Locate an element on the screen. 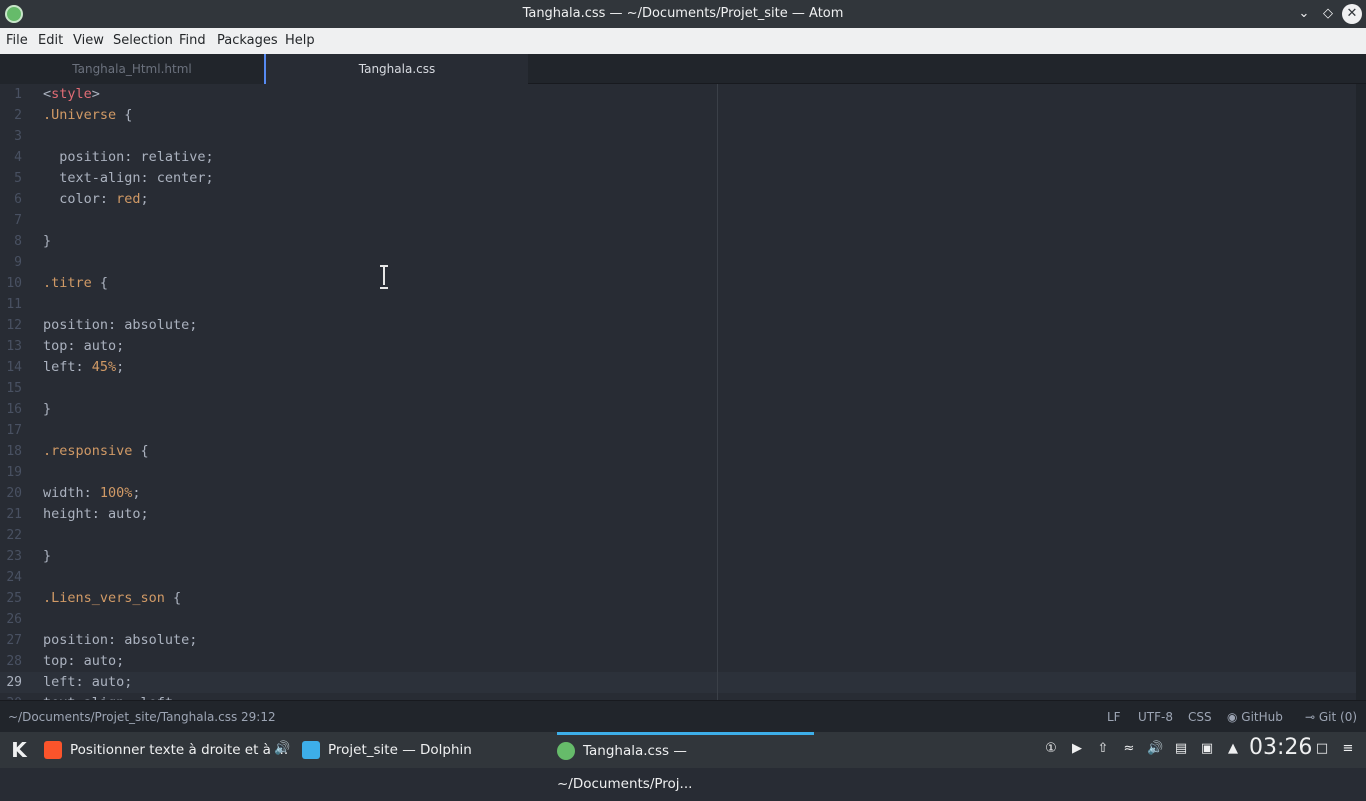 The image size is (1366, 801). line-number: 19 is located at coordinates (11, 472).